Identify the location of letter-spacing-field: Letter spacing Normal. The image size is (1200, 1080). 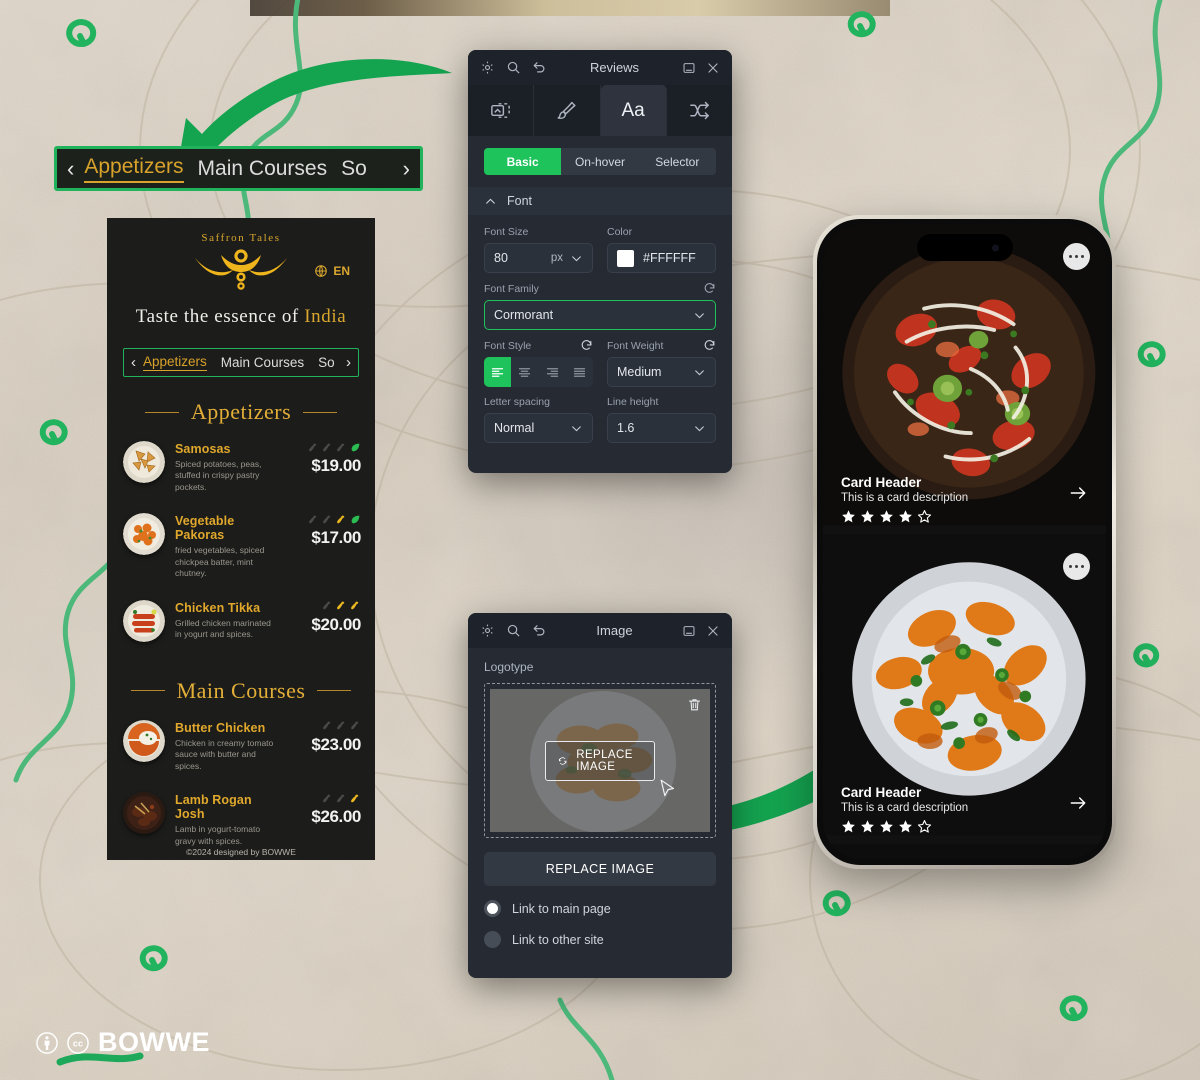
(538, 419).